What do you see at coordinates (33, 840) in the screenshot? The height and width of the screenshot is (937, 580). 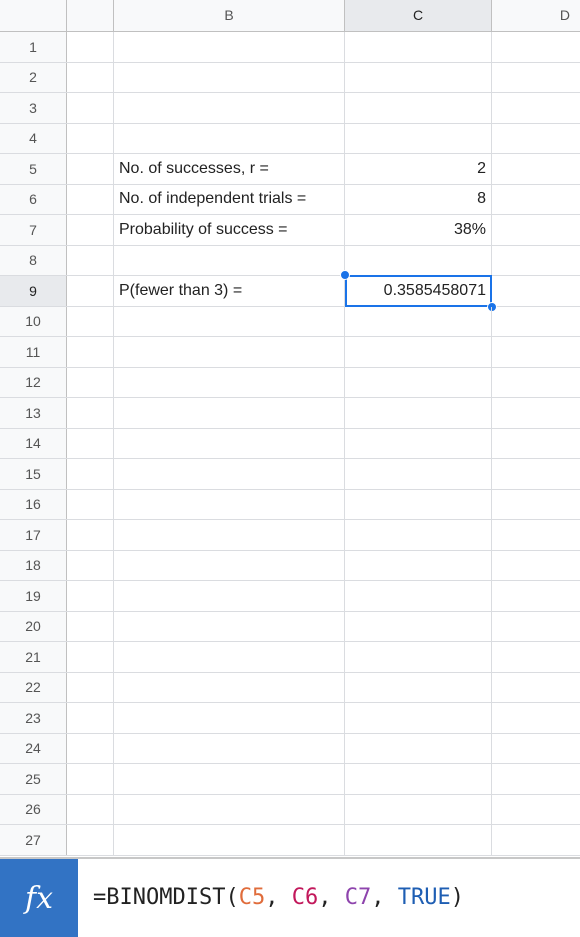 I see `row-header: 27` at bounding box center [33, 840].